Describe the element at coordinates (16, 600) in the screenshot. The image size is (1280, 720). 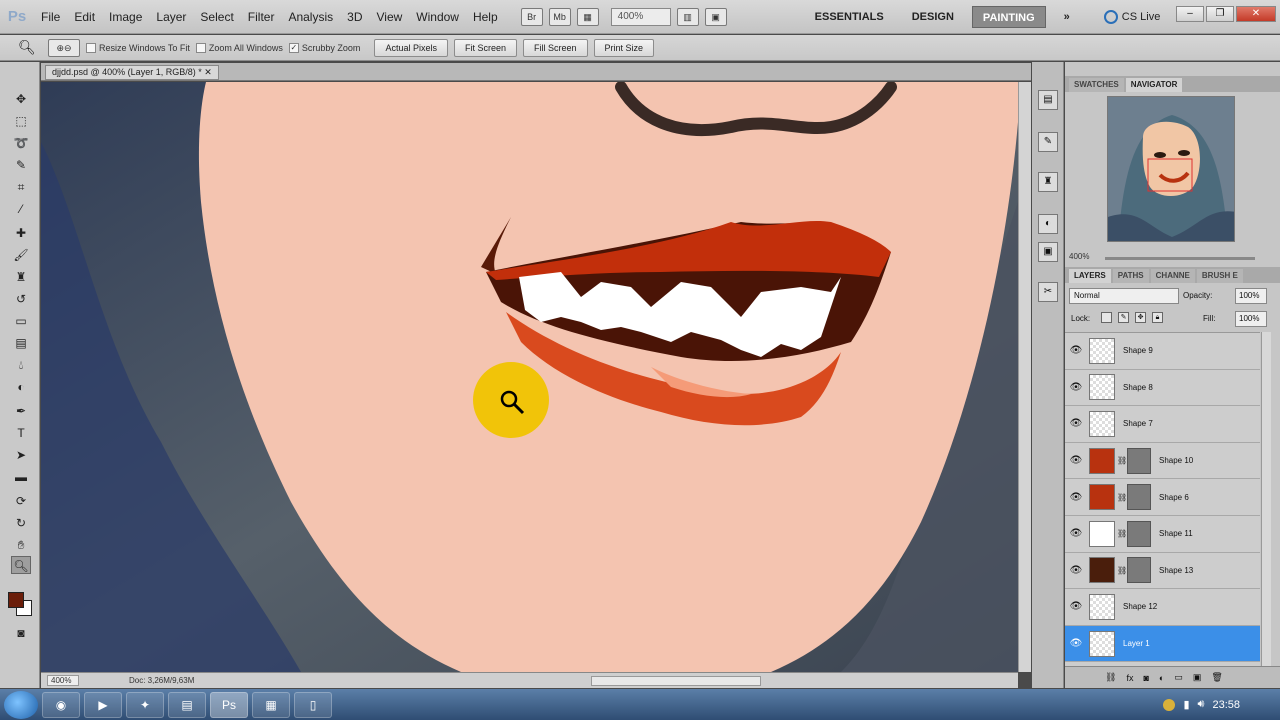
I see `foreground-color-swatch` at that location.